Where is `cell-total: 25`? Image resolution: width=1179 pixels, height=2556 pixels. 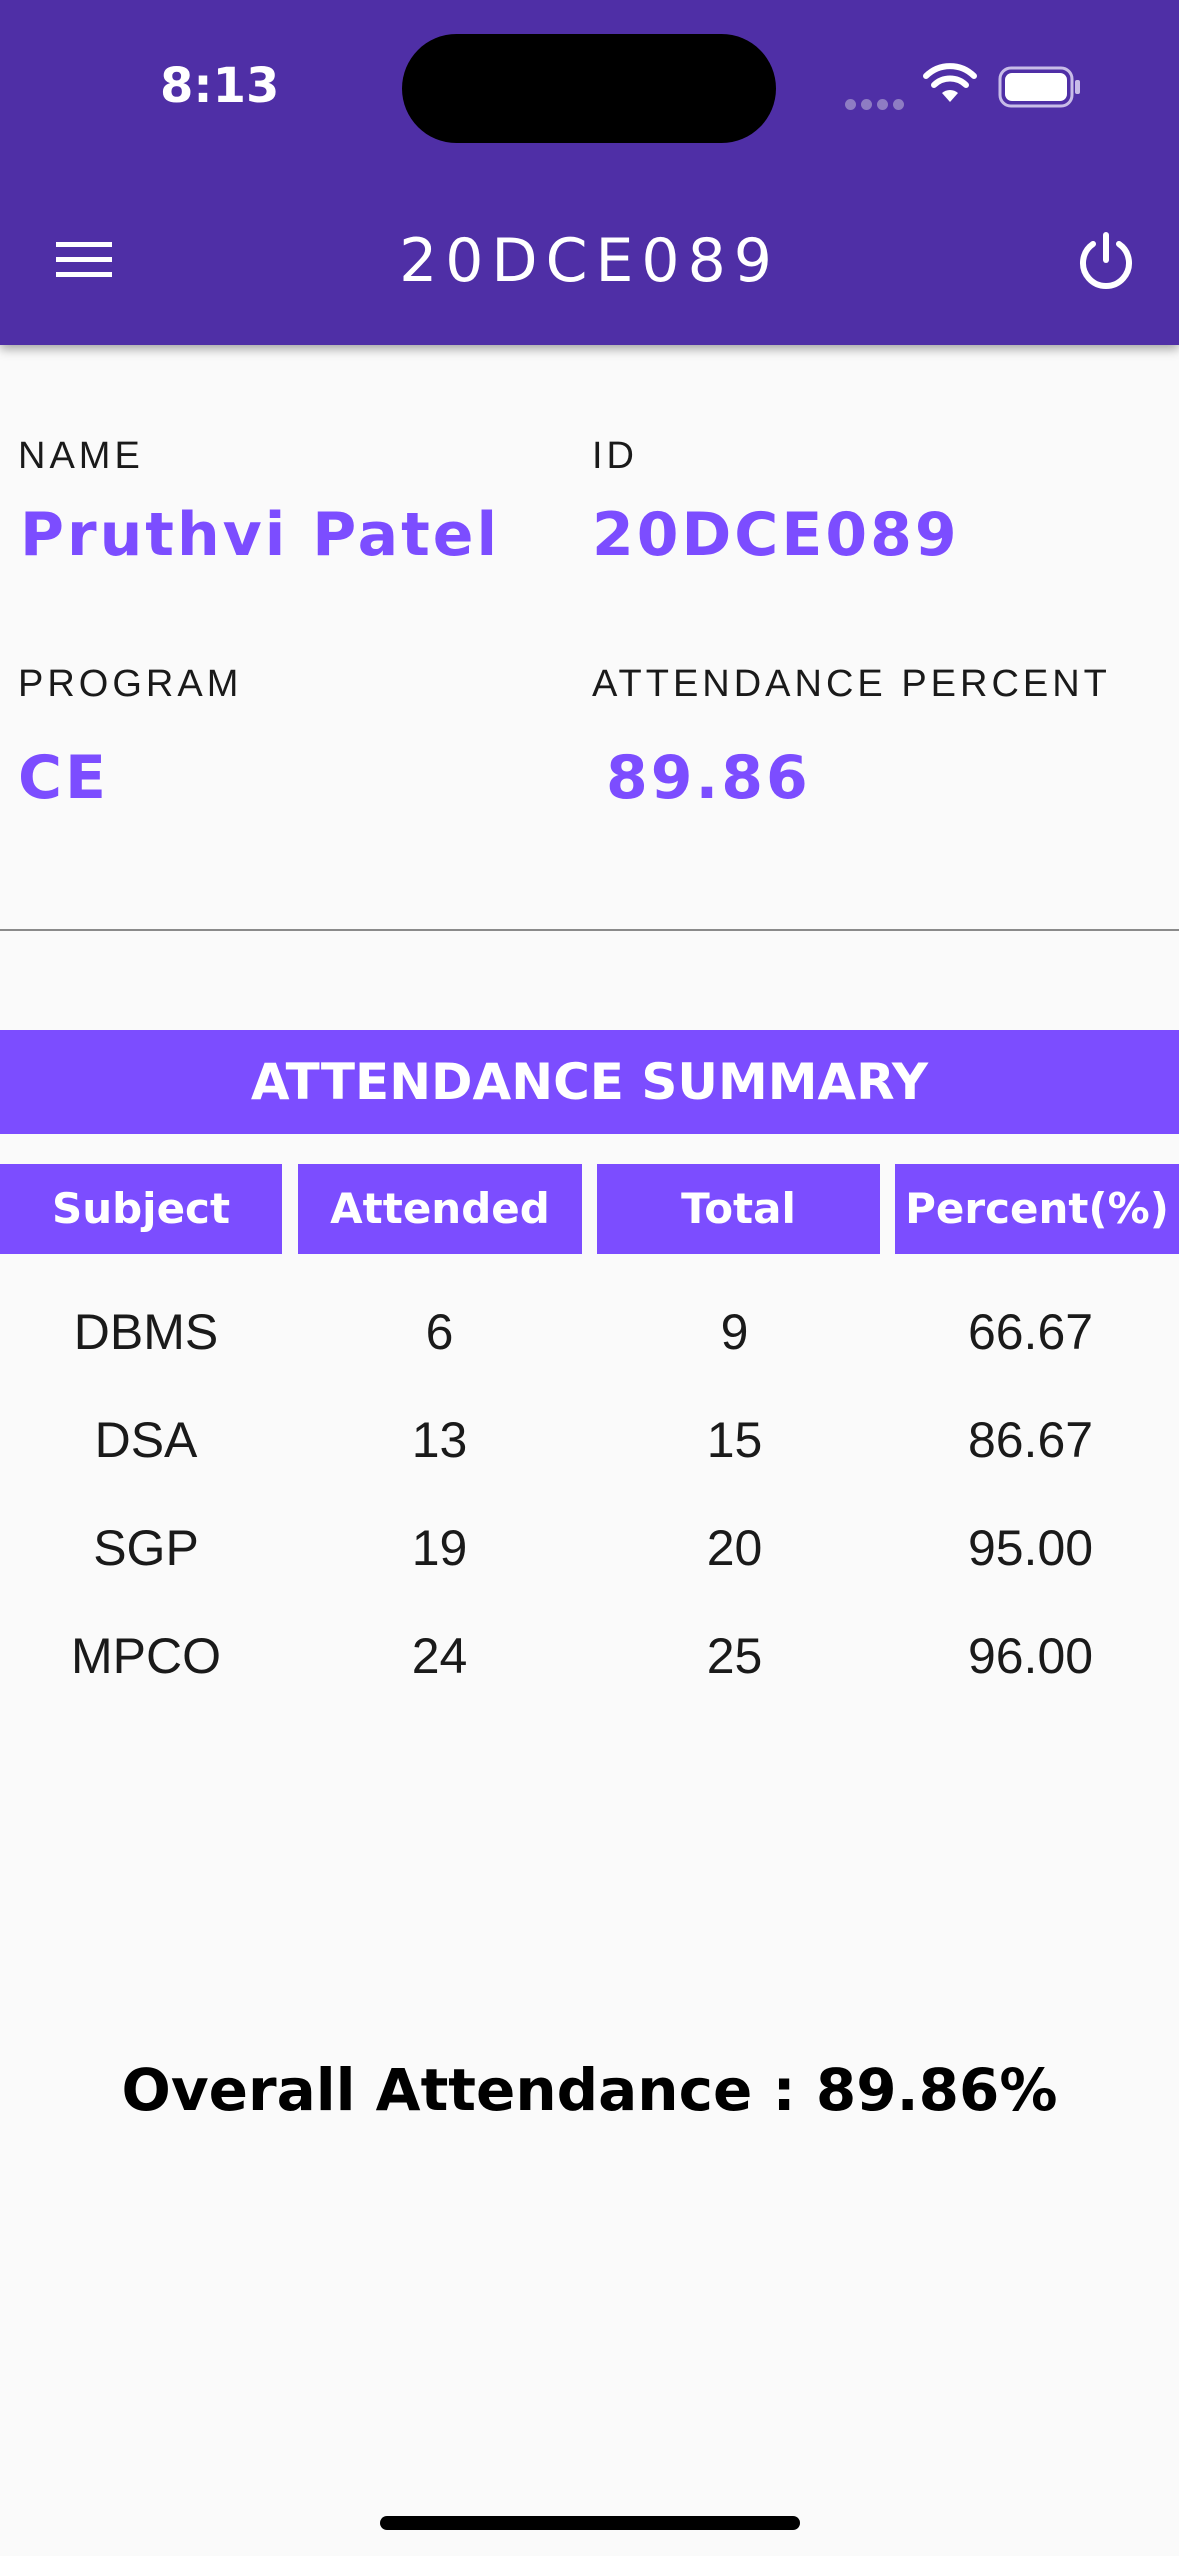 cell-total: 25 is located at coordinates (734, 1656).